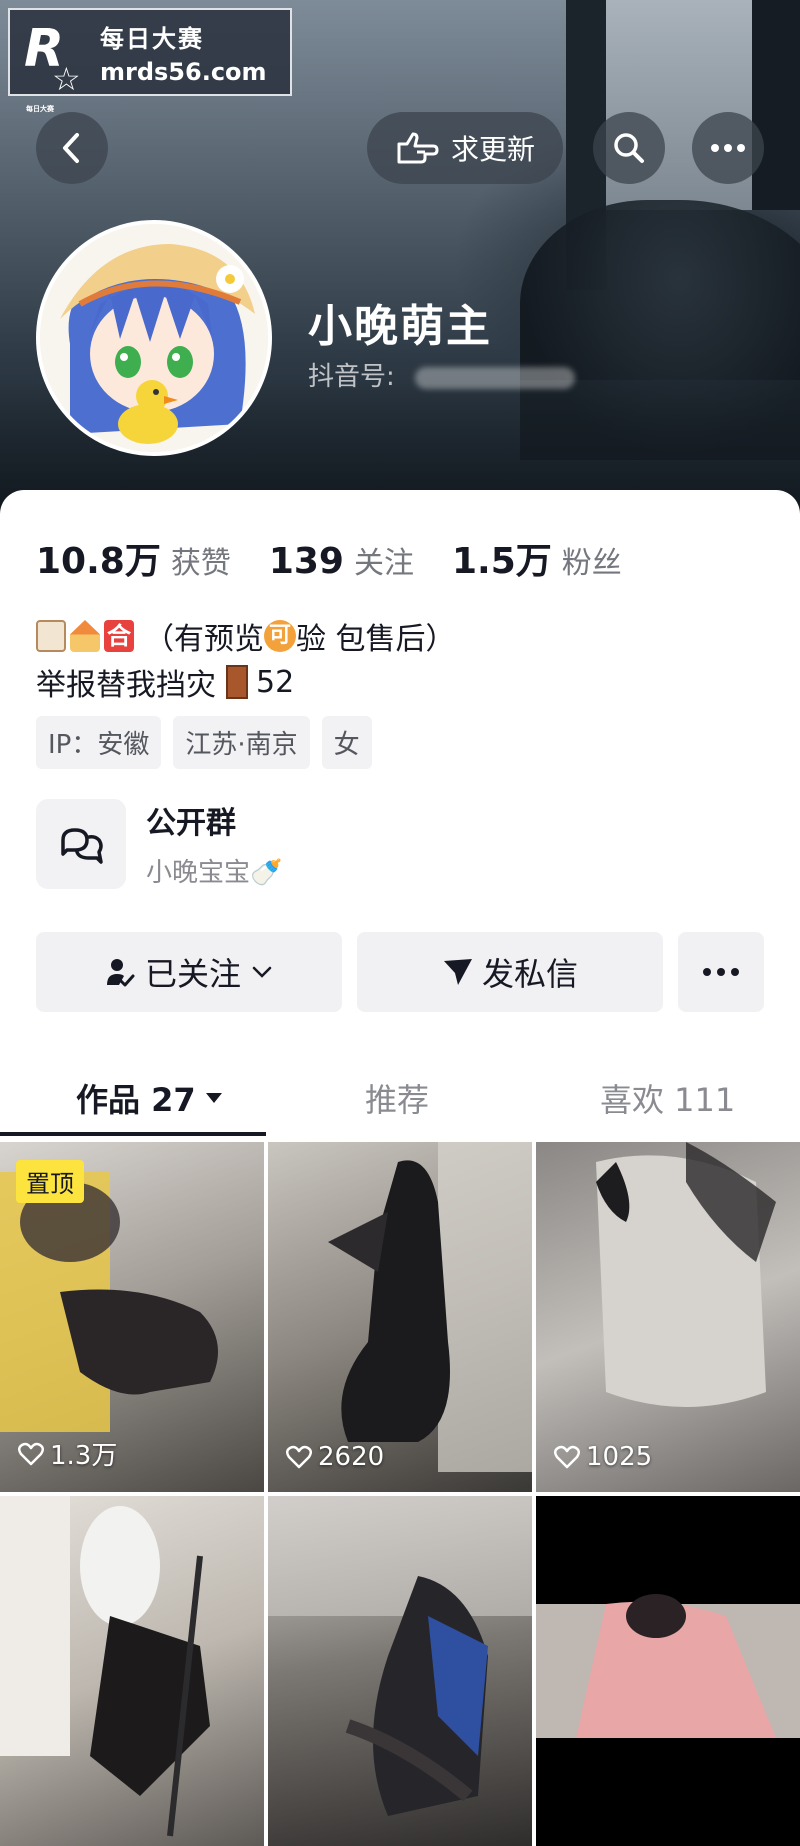 The image size is (800, 1846). I want to click on user-check-icon, so click(120, 973).